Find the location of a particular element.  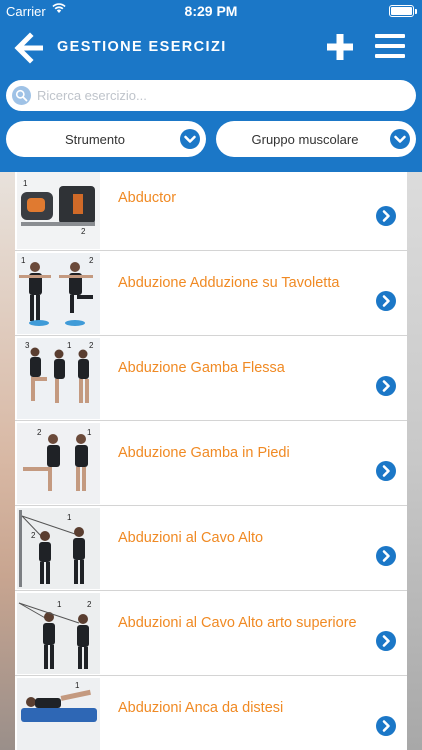

exercise-row: 1 2 Abduzione Adduzione su Tavoletta is located at coordinates (211, 293).